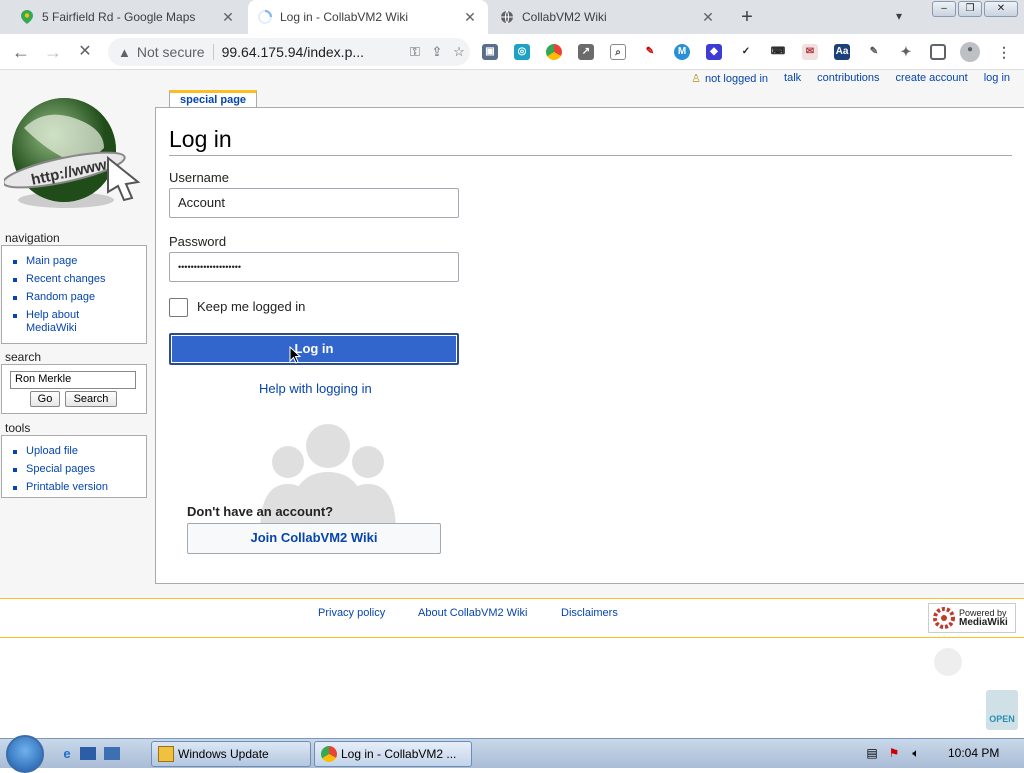 The width and height of the screenshot is (1024, 773). What do you see at coordinates (590, 141) in the screenshot?
I see `page-title: Log in` at bounding box center [590, 141].